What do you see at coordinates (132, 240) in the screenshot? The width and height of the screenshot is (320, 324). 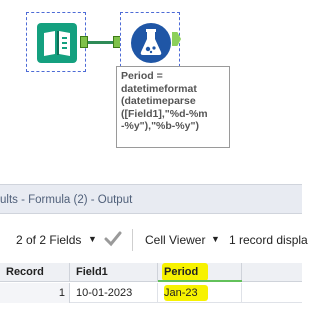 I see `toolbar-divider` at bounding box center [132, 240].